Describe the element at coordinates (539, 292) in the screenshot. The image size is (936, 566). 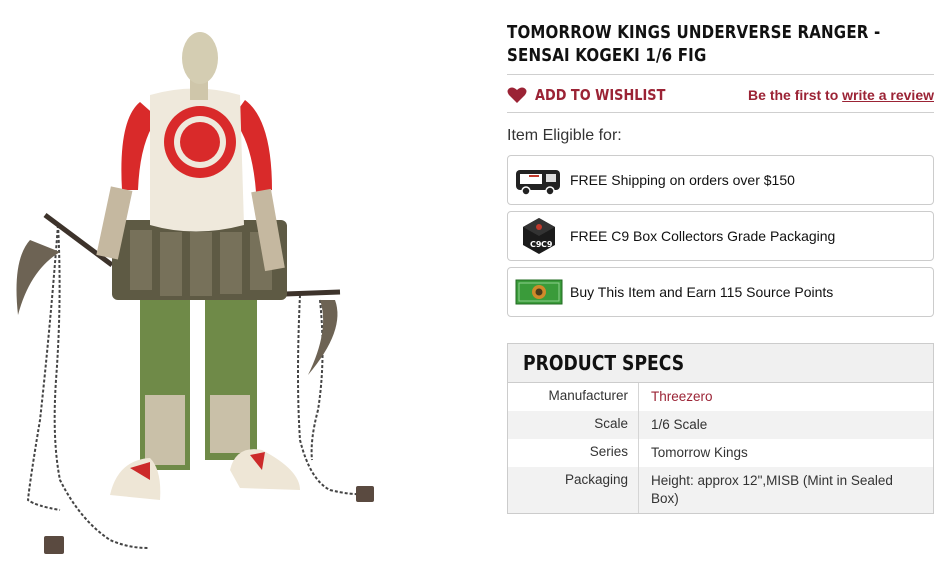
I see `source-points-icon` at that location.